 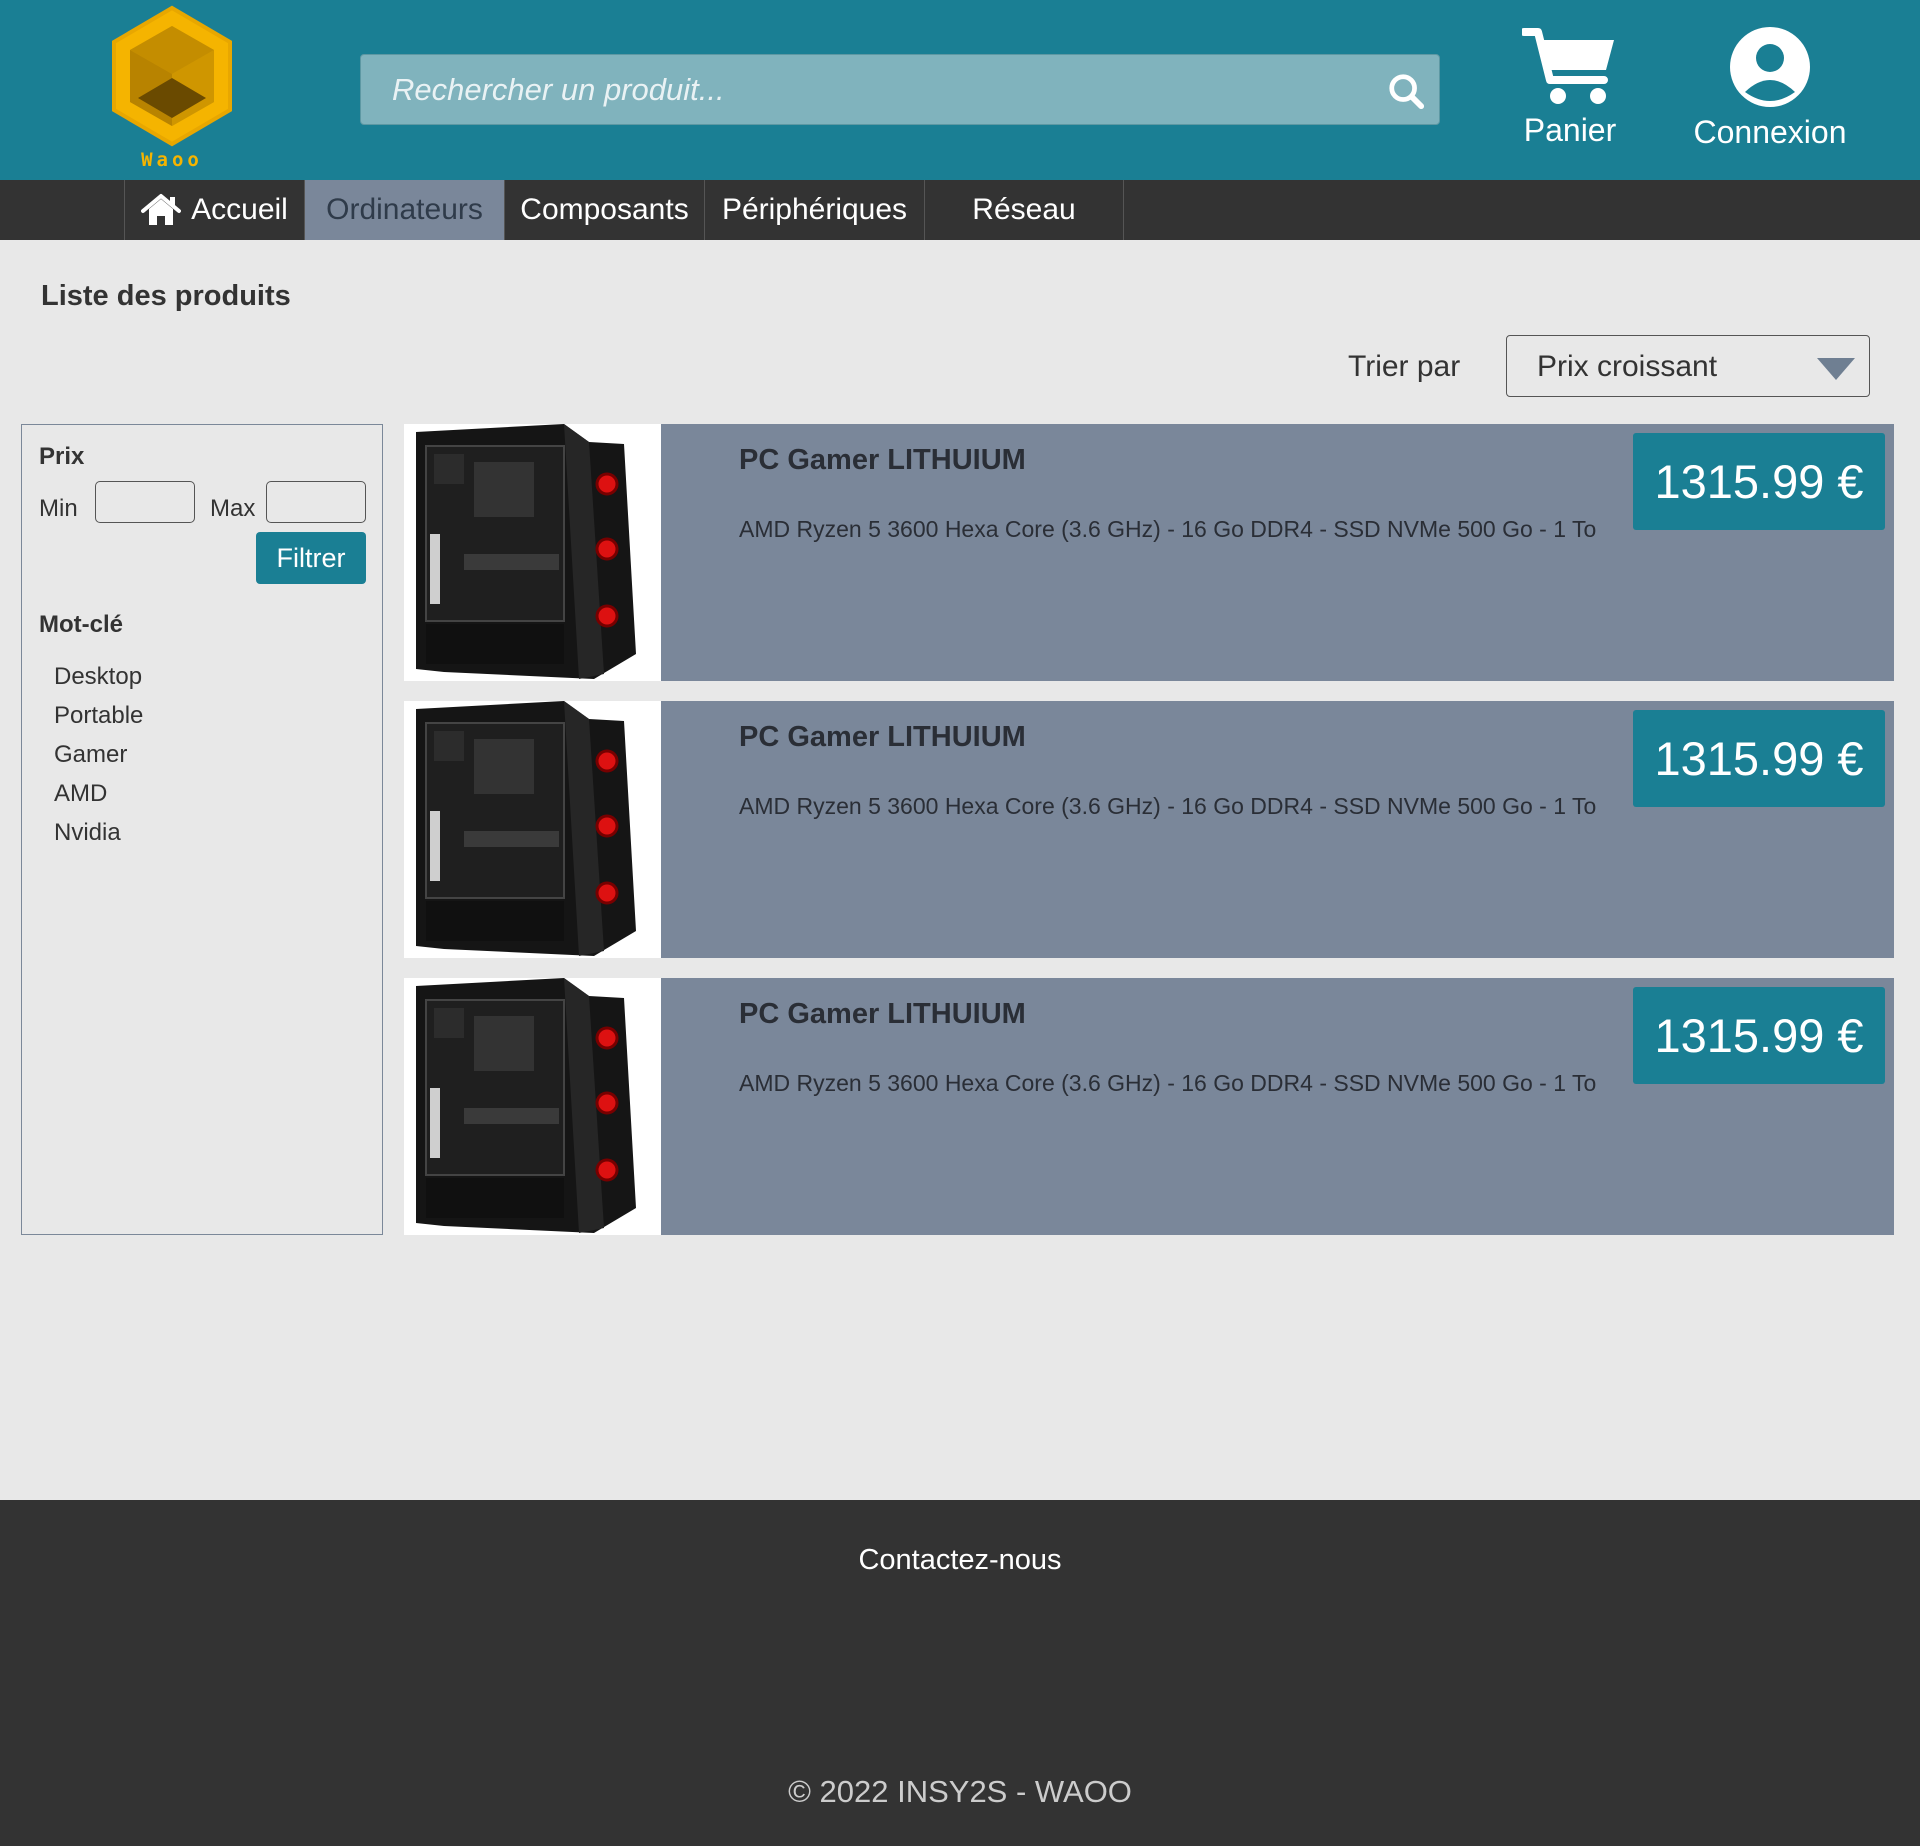 What do you see at coordinates (960, 1560) in the screenshot?
I see `contact-link: Contactez-nous` at bounding box center [960, 1560].